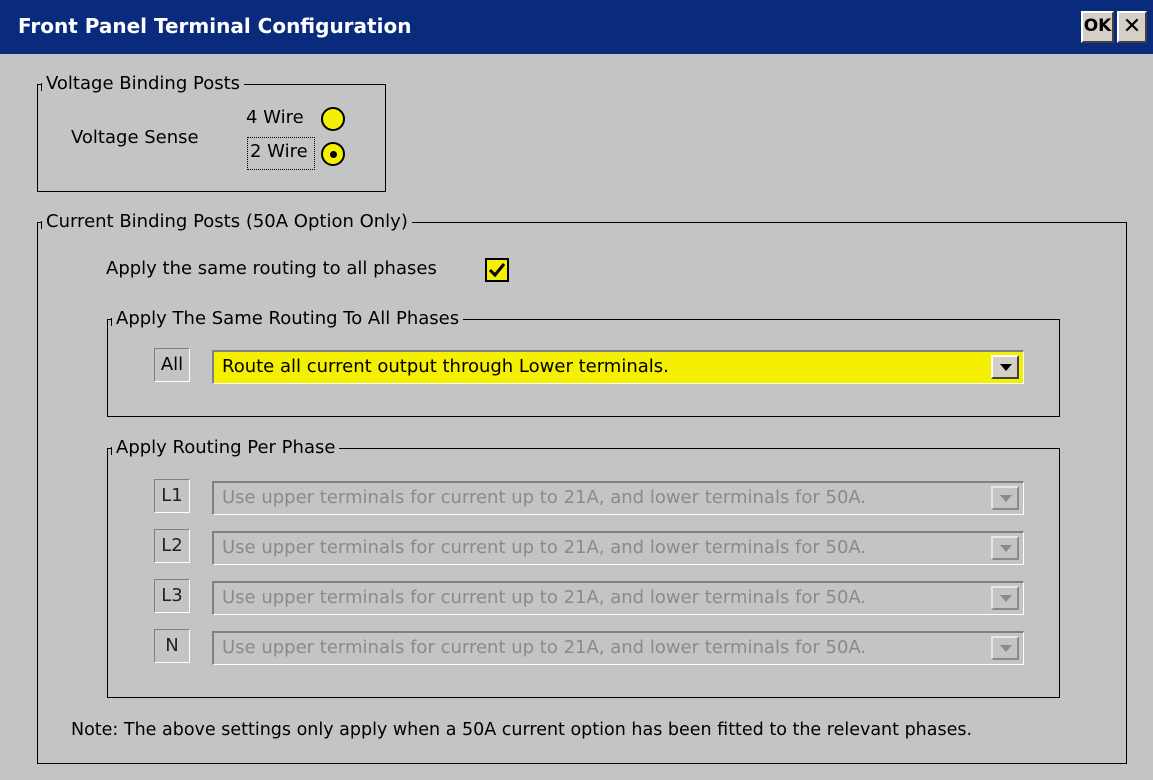 The height and width of the screenshot is (780, 1153). Describe the element at coordinates (226, 222) in the screenshot. I see `current-group-title: Current Binding Posts (50A Option Only)` at that location.